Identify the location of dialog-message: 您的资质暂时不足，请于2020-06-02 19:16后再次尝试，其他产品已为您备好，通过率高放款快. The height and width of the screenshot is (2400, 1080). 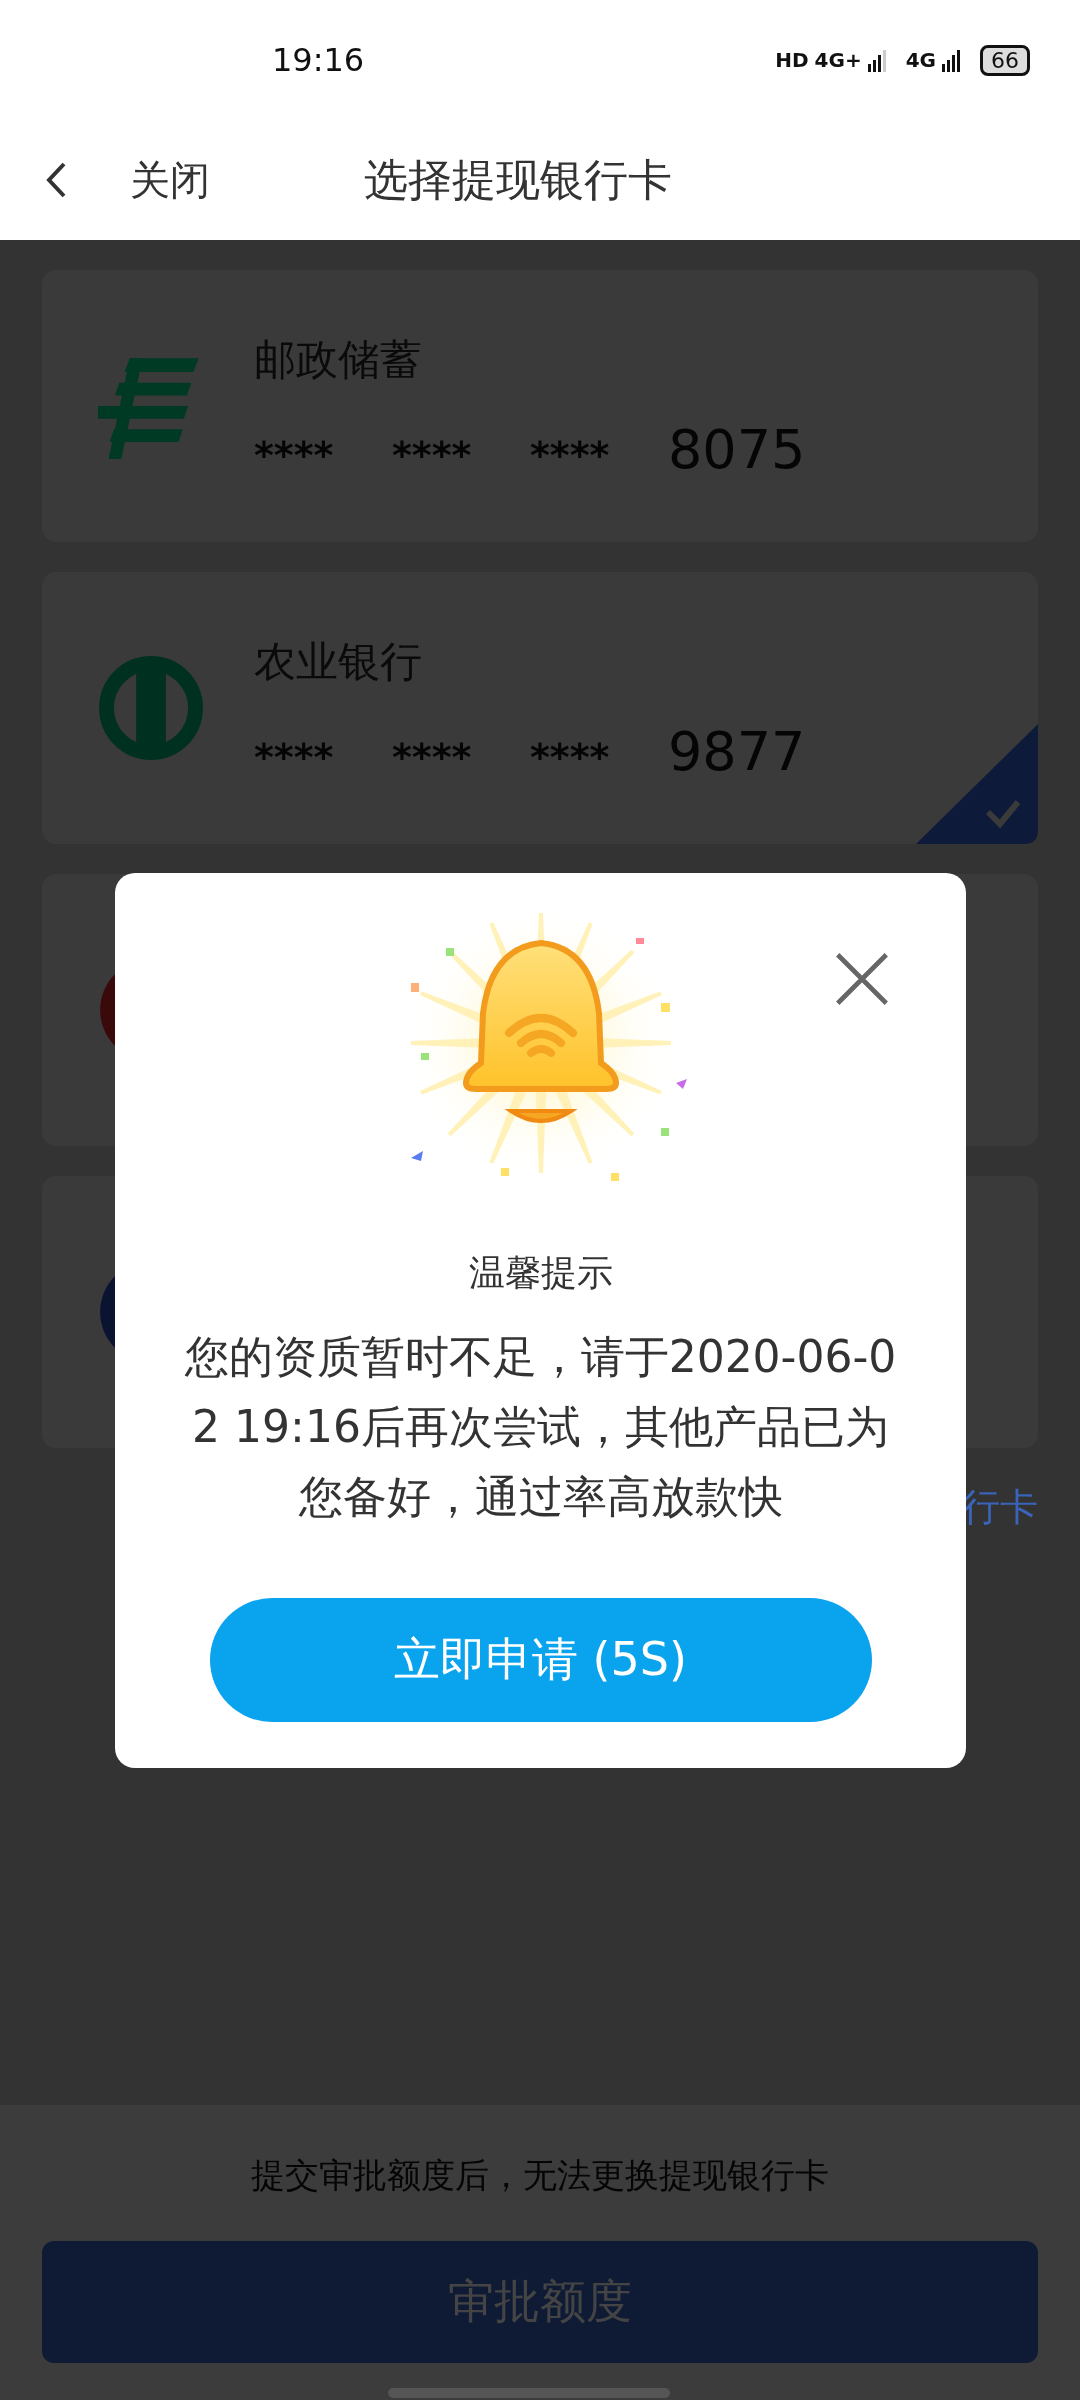
(540, 1427).